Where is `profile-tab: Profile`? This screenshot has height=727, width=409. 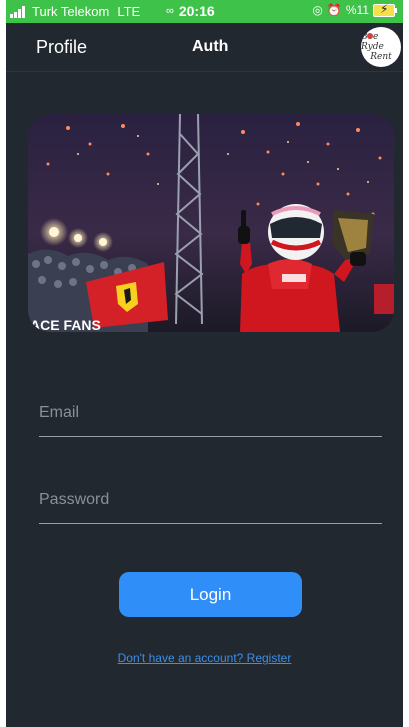
profile-tab: Profile is located at coordinates (61, 47).